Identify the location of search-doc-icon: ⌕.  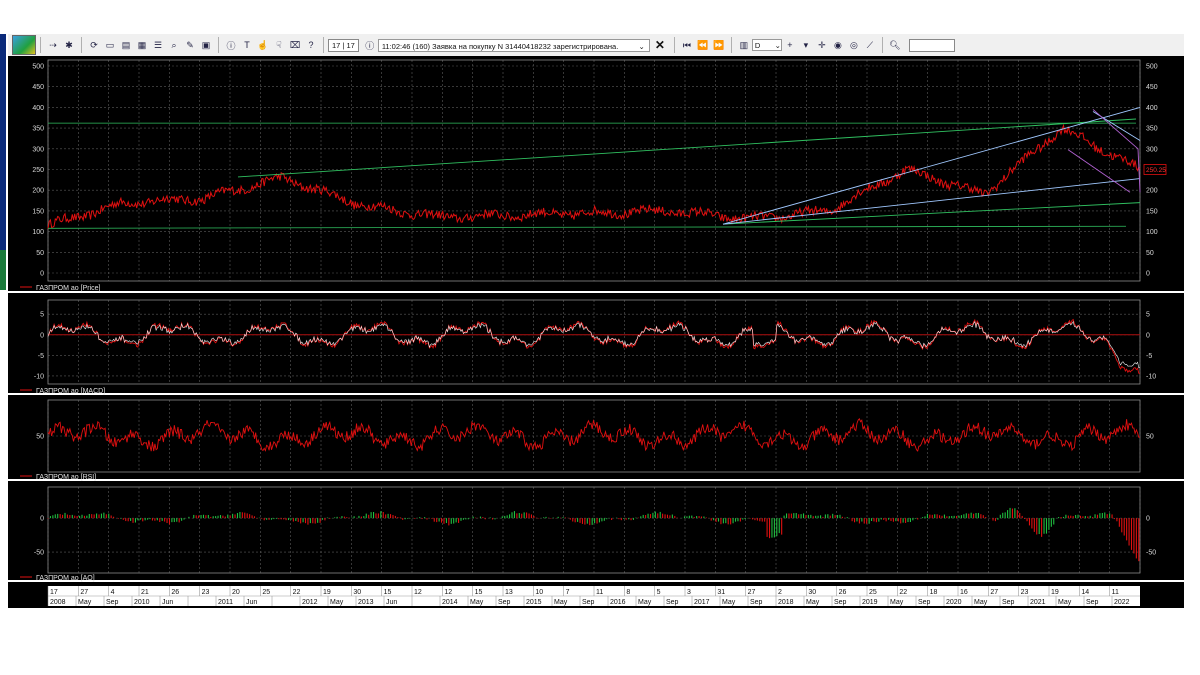
(174, 45).